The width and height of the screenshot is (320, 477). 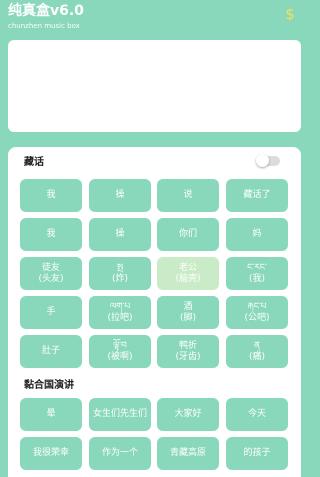 I want to click on sound-button: ལྟོ་བ (被啊), so click(x=120, y=351).